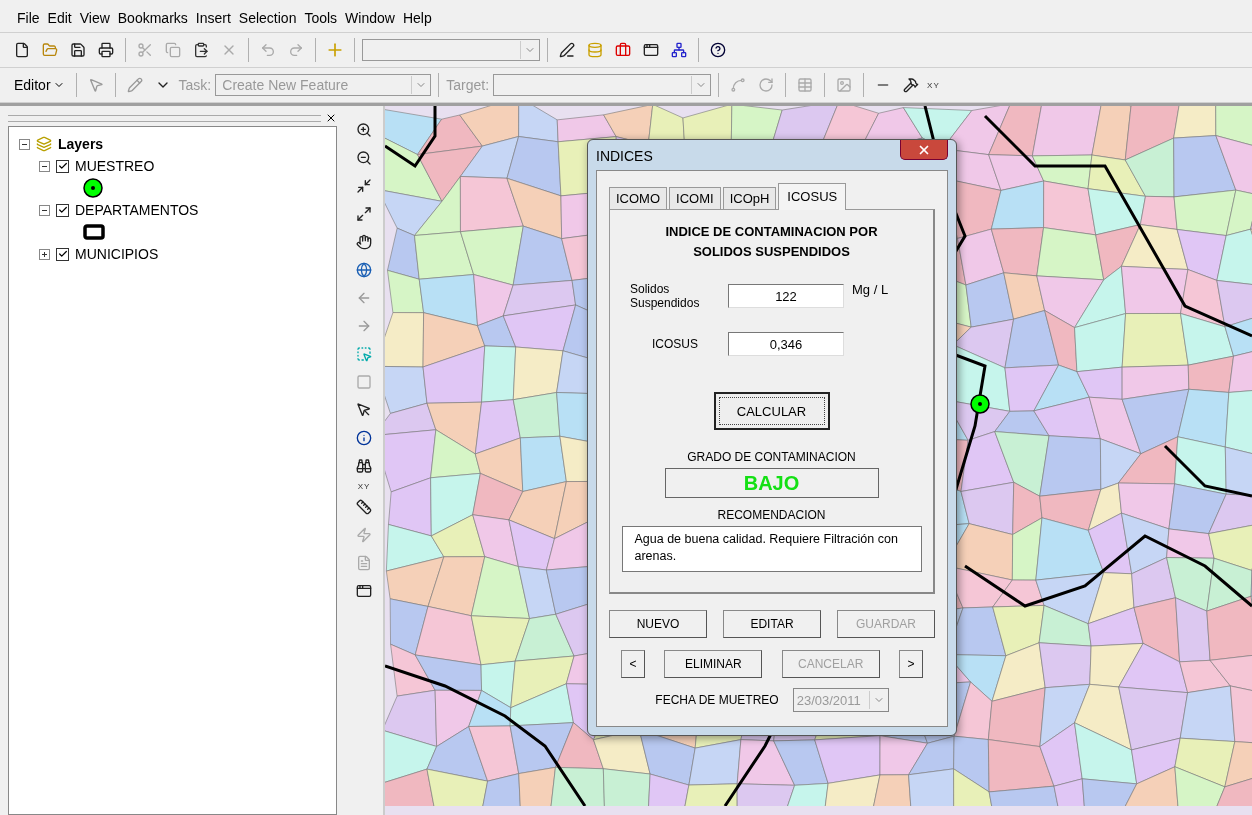 The width and height of the screenshot is (1252, 815). I want to click on layers-icon, so click(44, 144).